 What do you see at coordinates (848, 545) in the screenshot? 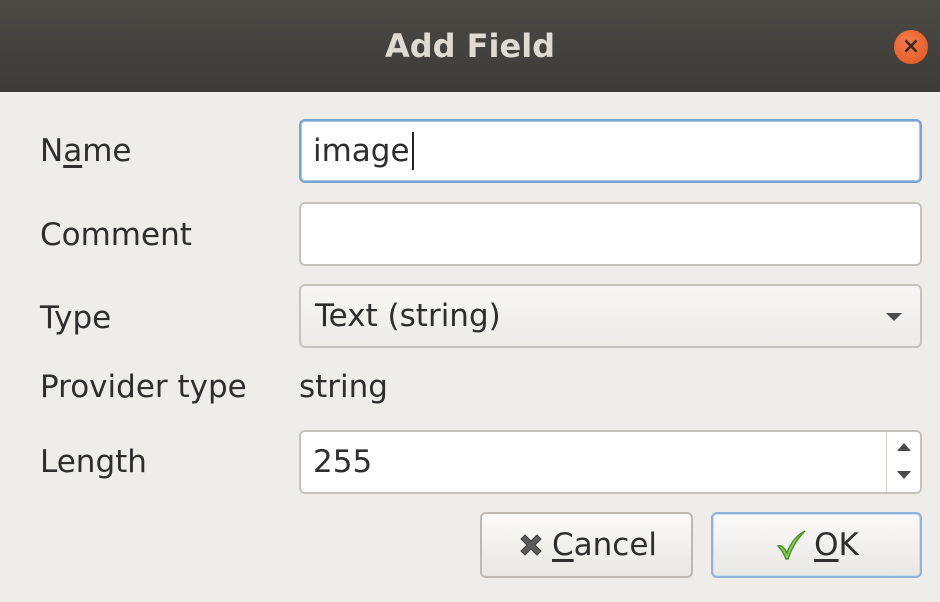
I see `ok-label: K` at bounding box center [848, 545].